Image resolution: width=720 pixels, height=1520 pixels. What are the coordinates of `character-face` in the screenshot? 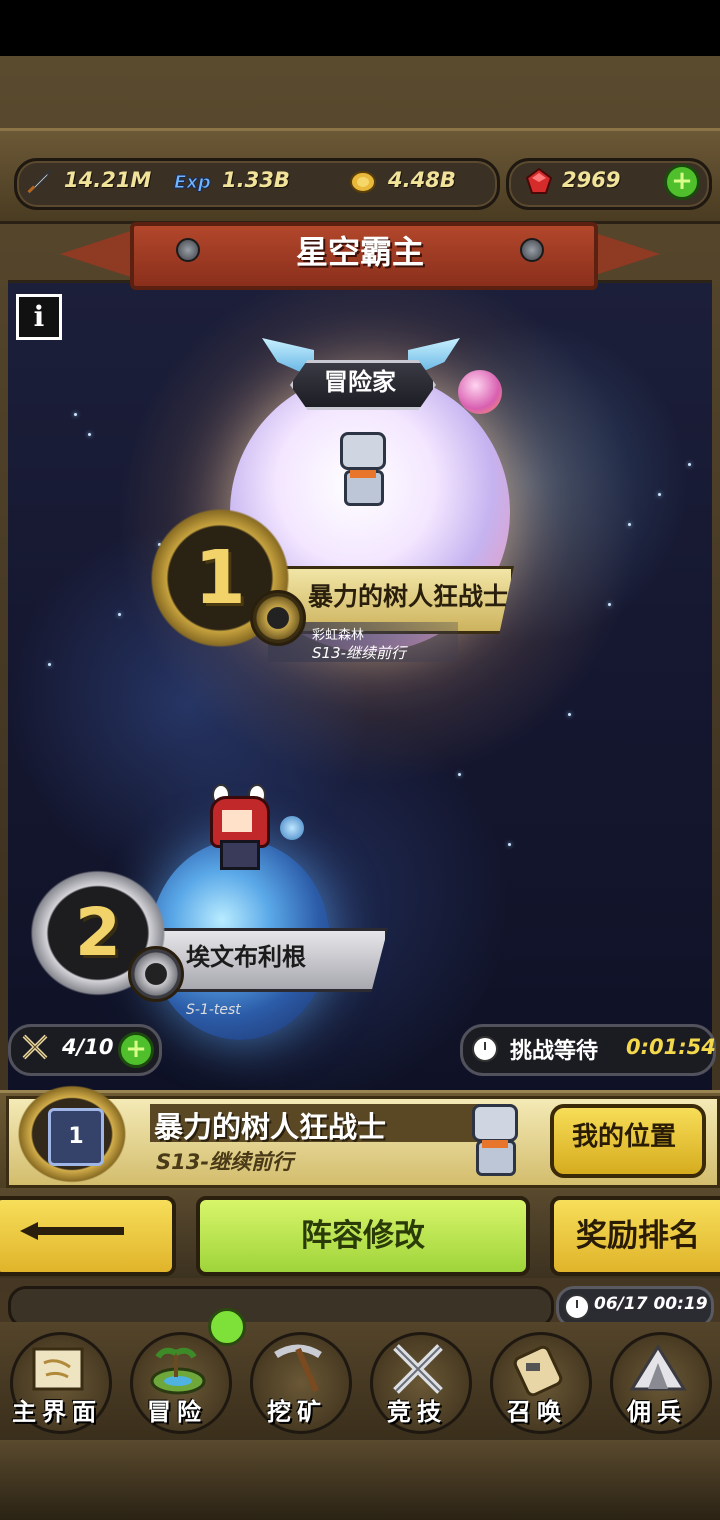 It's located at (237, 821).